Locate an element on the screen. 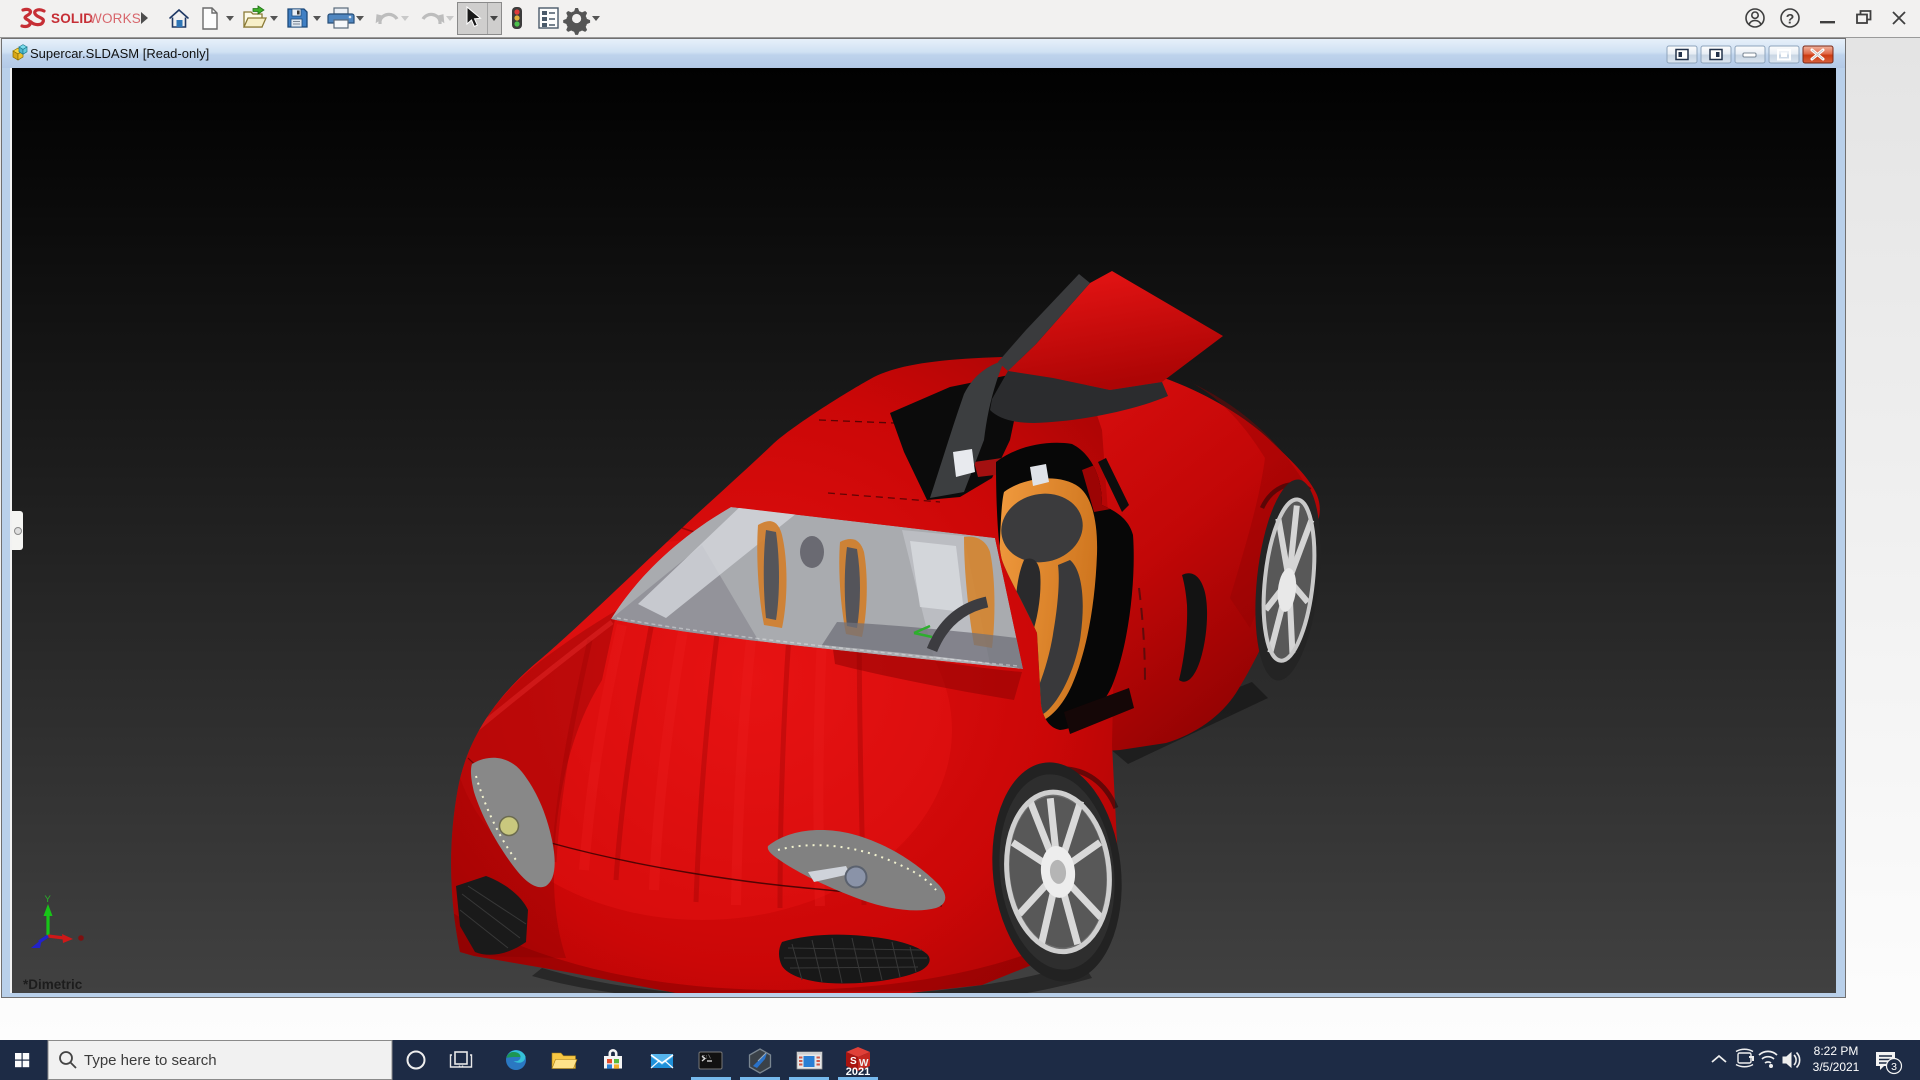  svg-text: WORKS is located at coordinates (115, 18).